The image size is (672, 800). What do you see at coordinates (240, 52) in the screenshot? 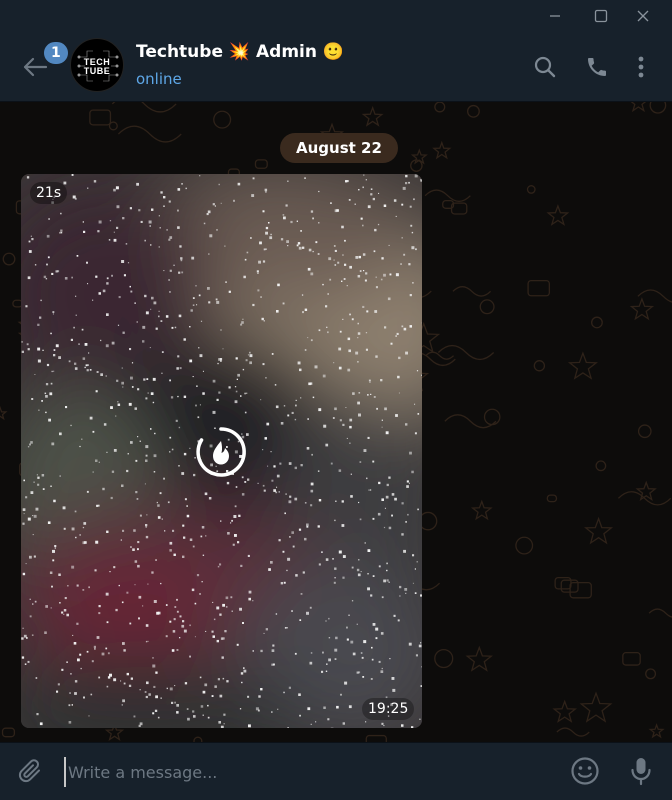
I see `chat-title: Techtube 💥 Admin 🙂` at bounding box center [240, 52].